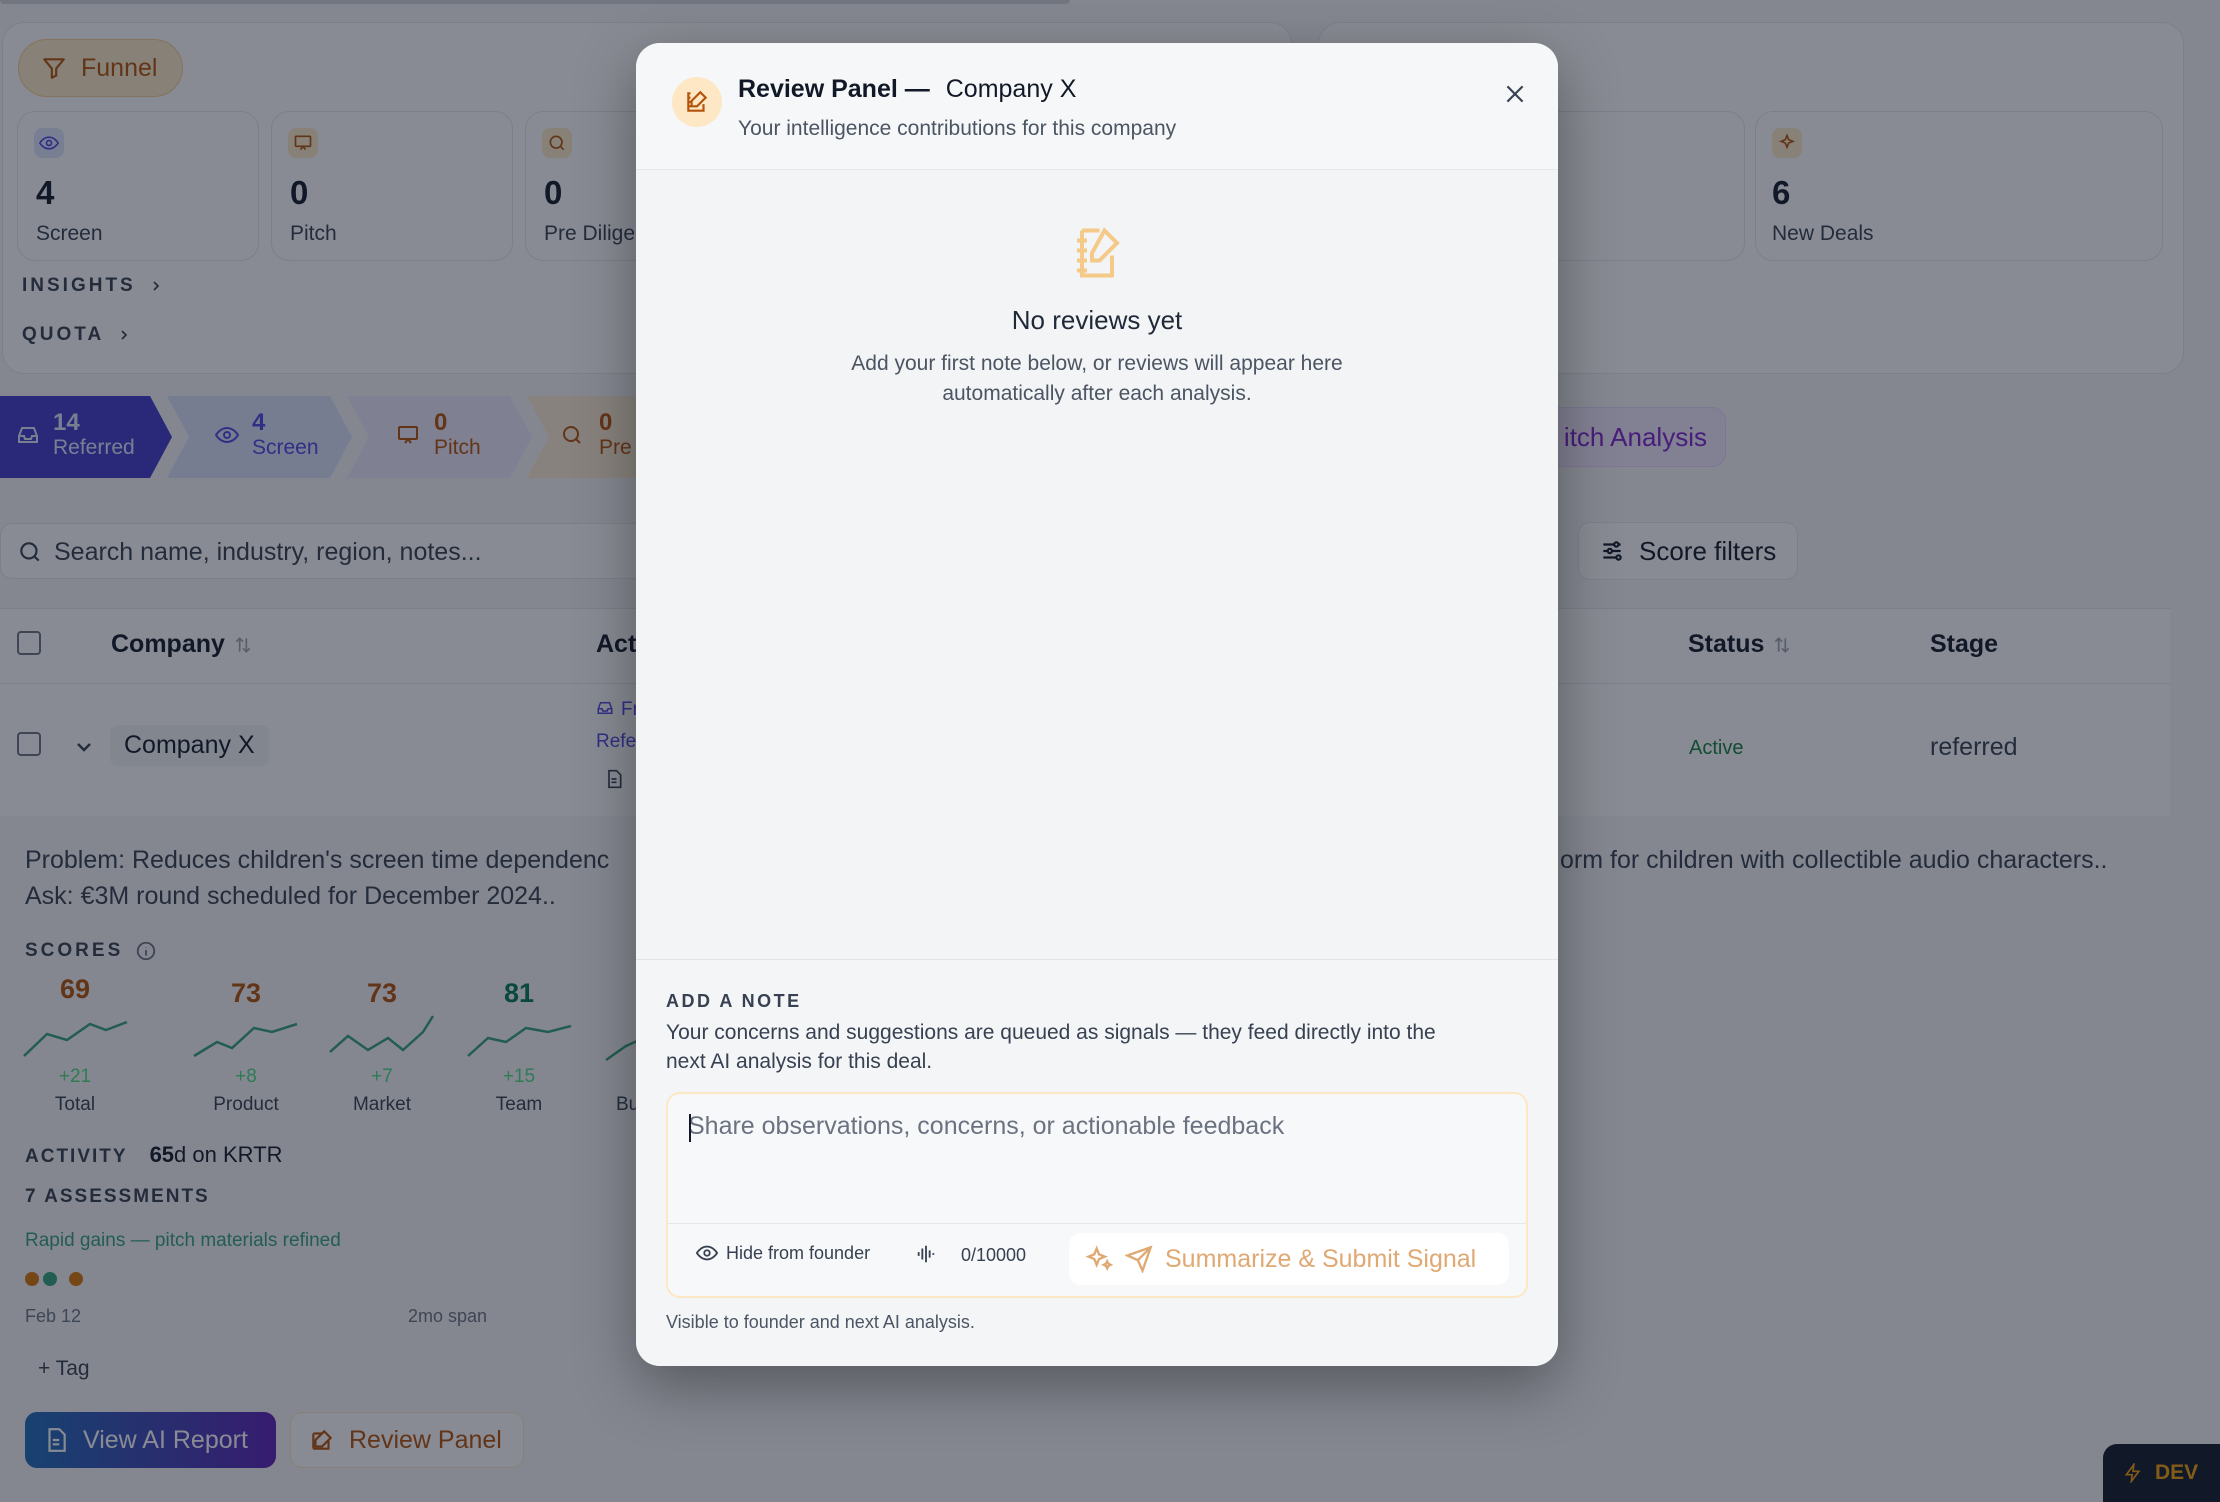 Image resolution: width=2220 pixels, height=1502 pixels. I want to click on modal-title: Review Panel —, so click(834, 89).